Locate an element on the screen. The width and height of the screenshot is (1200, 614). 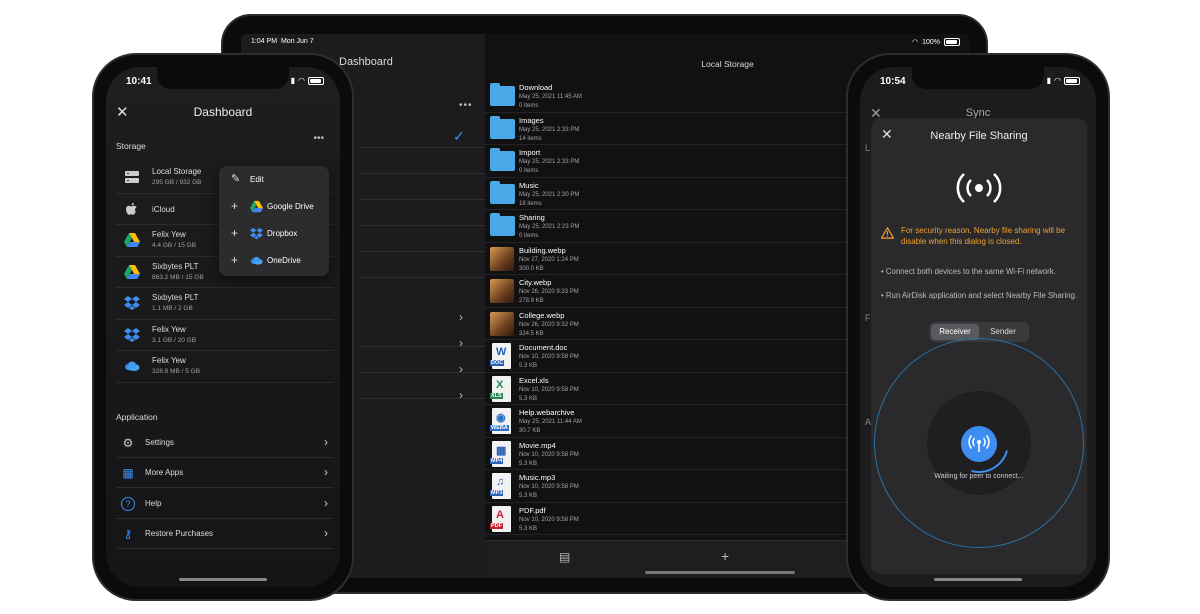
file-name: Music.mp3 is located at coordinates (537, 477).